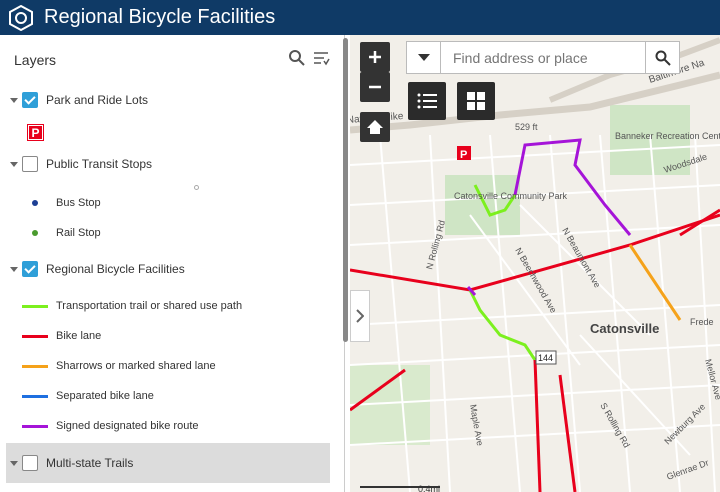 The height and width of the screenshot is (492, 720). I want to click on search-source-dropdown, so click(424, 57).